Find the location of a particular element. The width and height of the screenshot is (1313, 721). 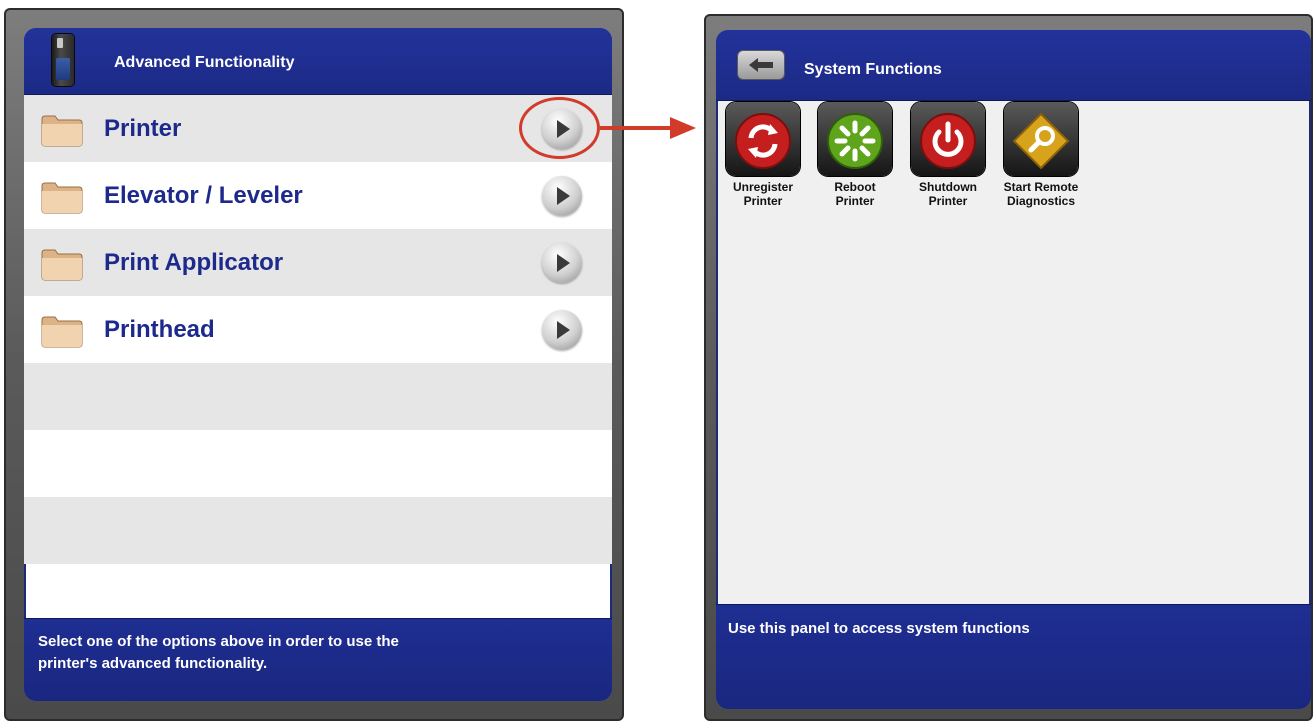

function-label: Reboot Printer is located at coordinates (855, 194).